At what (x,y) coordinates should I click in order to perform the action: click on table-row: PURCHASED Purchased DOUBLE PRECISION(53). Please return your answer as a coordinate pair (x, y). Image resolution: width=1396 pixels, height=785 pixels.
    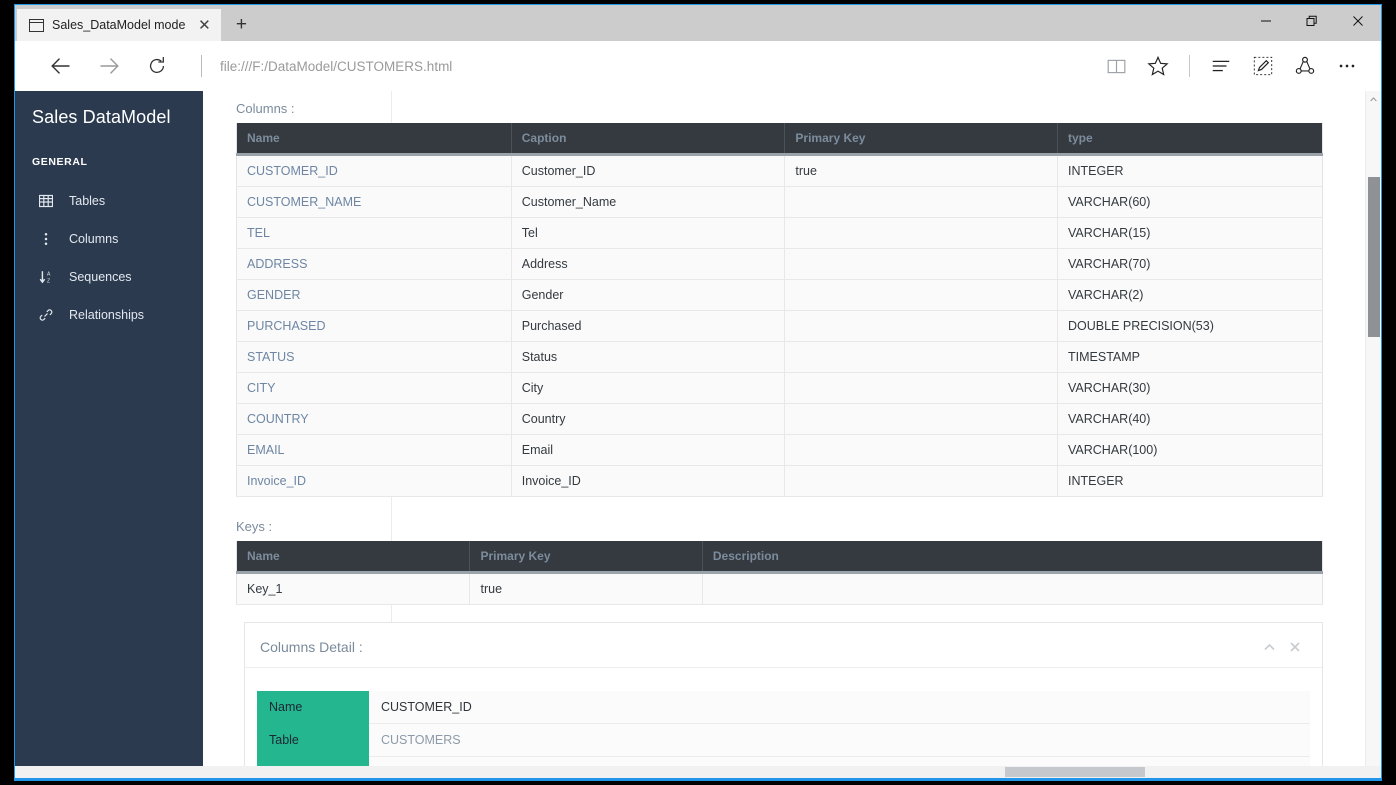
    Looking at the image, I should click on (779, 326).